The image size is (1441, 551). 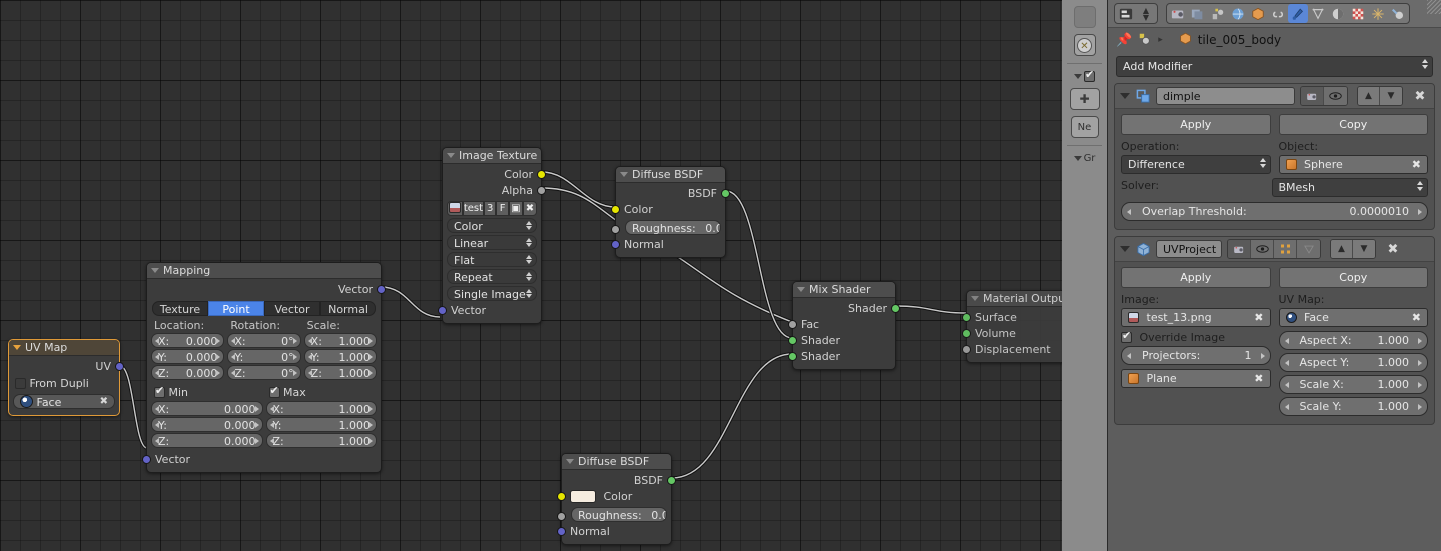 I want to click on image-name: test, so click(x=473, y=208).